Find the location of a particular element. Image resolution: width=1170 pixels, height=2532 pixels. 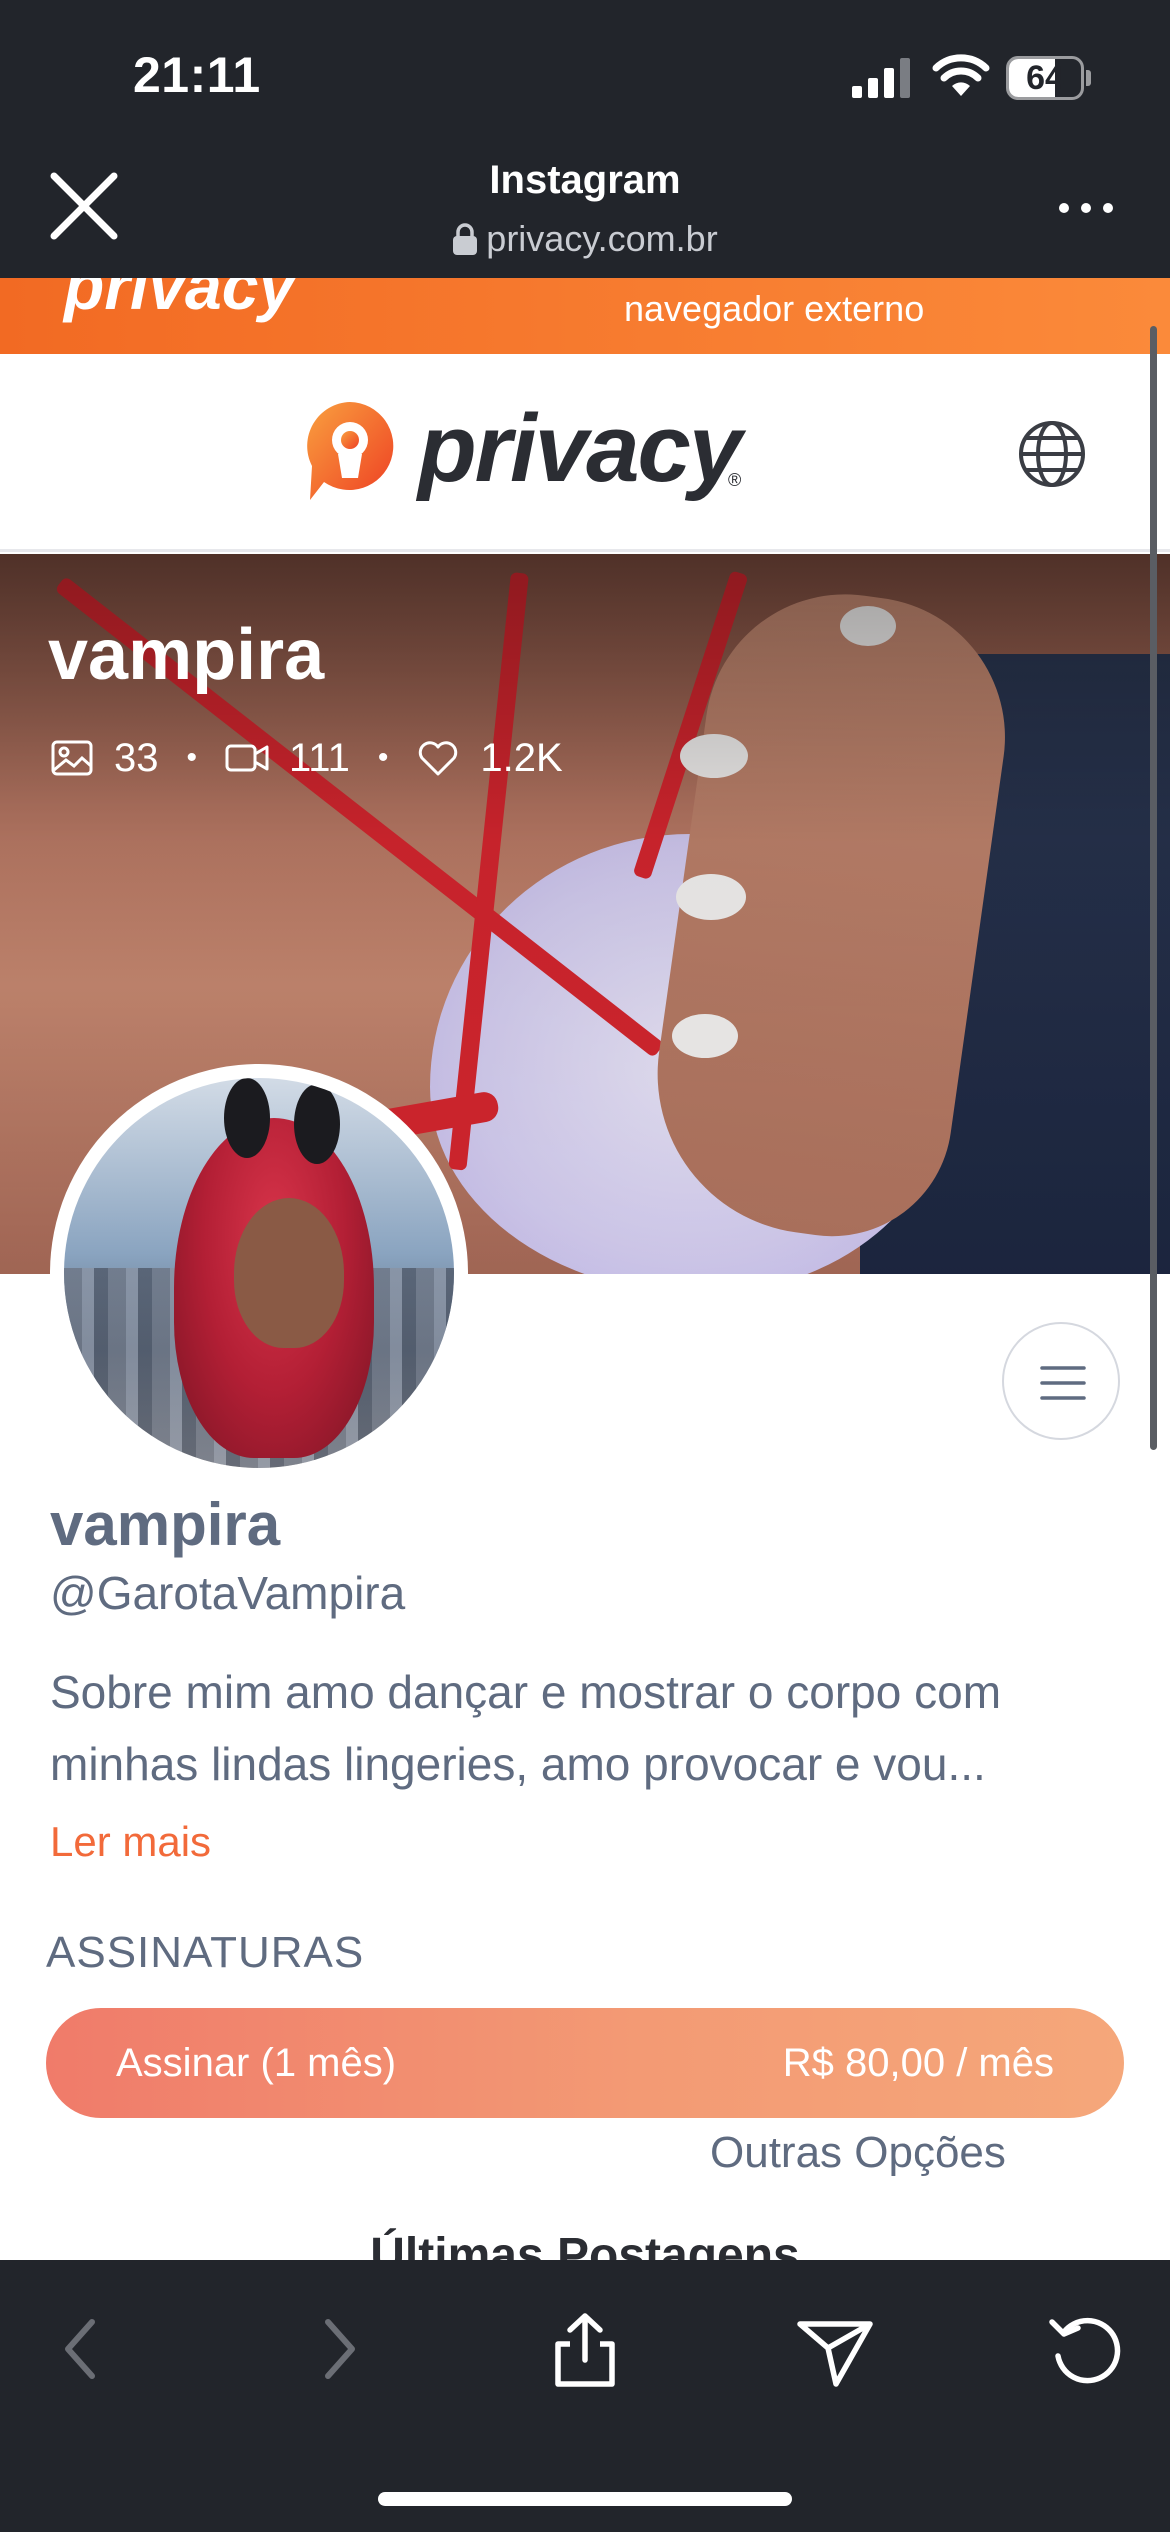

share-icon is located at coordinates (585, 2350).